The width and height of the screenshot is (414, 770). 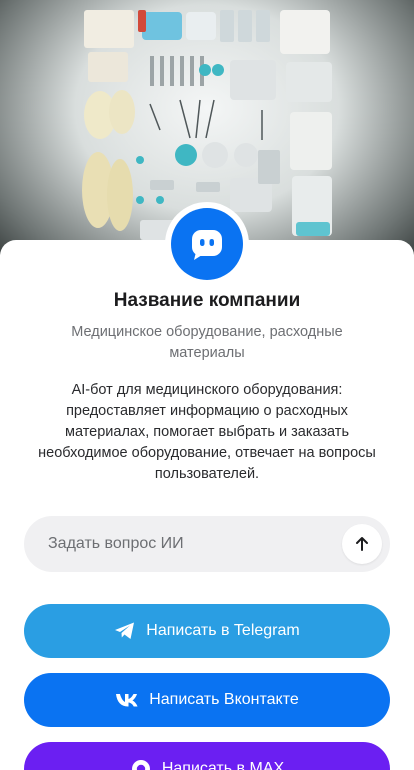 I want to click on telegram-button-label: Написать в Telegram, so click(x=223, y=630).